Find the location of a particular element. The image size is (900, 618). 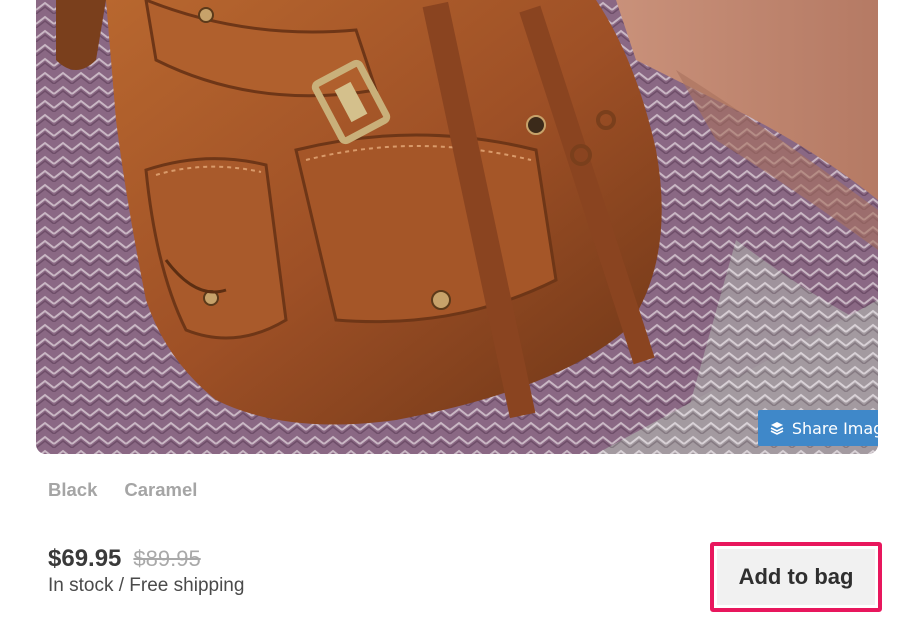

share-image-button: Share Image is located at coordinates (818, 428).